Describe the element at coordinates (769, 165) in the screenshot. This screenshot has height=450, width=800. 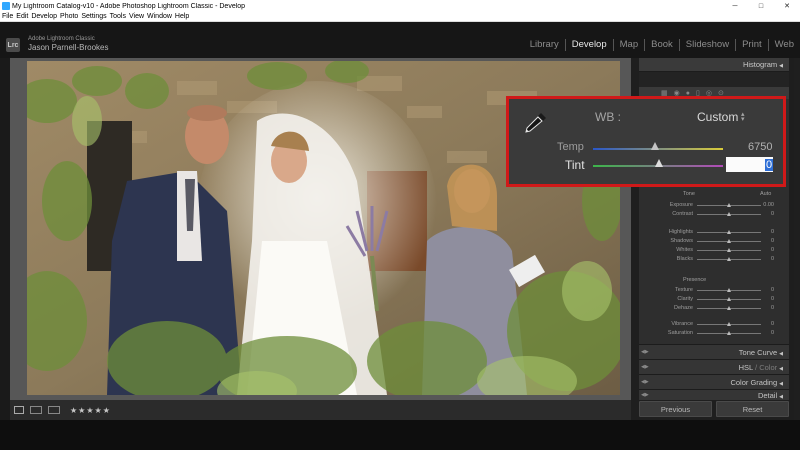
I see `tint-value-selected: 0` at that location.